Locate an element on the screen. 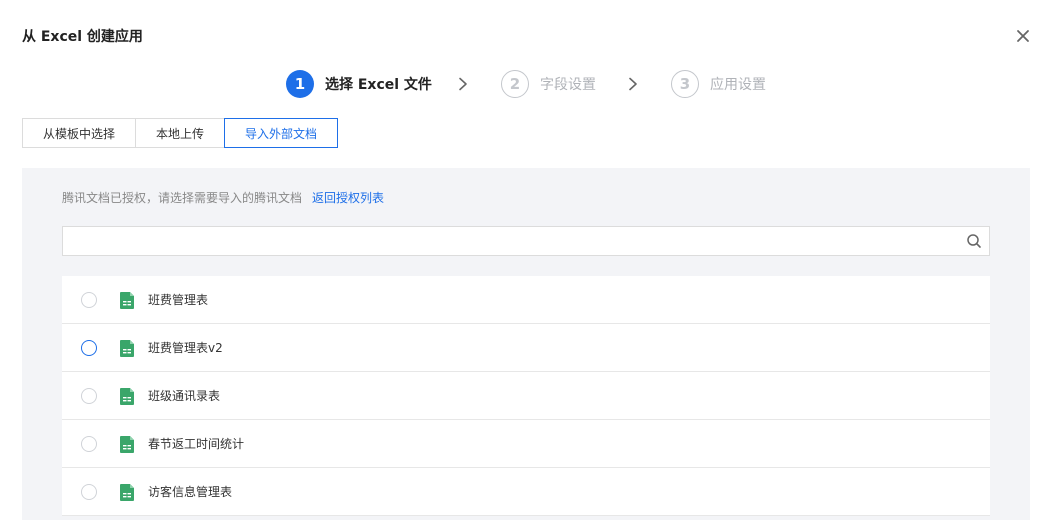 This screenshot has width=1051, height=520. step-indicator: 1 选择 Excel 文件 2 字段设置 3 应用设置 is located at coordinates (525, 85).